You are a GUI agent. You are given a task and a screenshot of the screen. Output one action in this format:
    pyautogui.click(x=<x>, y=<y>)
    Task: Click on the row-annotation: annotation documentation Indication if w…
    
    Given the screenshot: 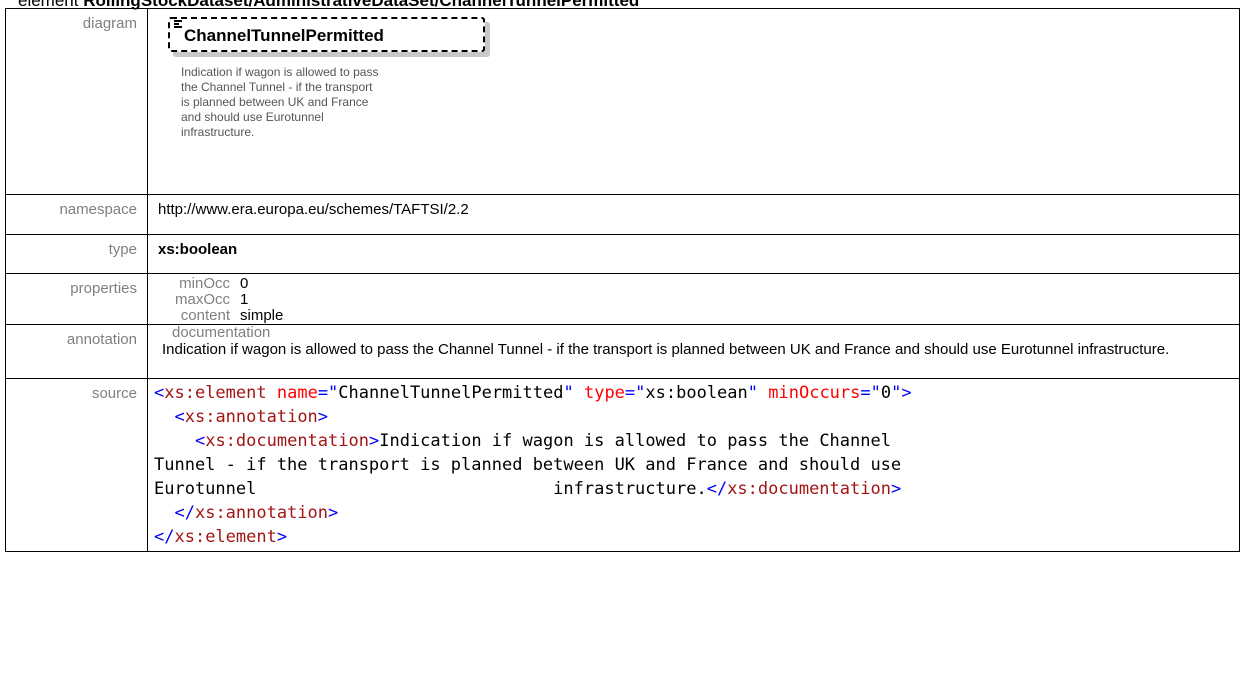 What is the action you would take?
    pyautogui.click(x=622, y=351)
    